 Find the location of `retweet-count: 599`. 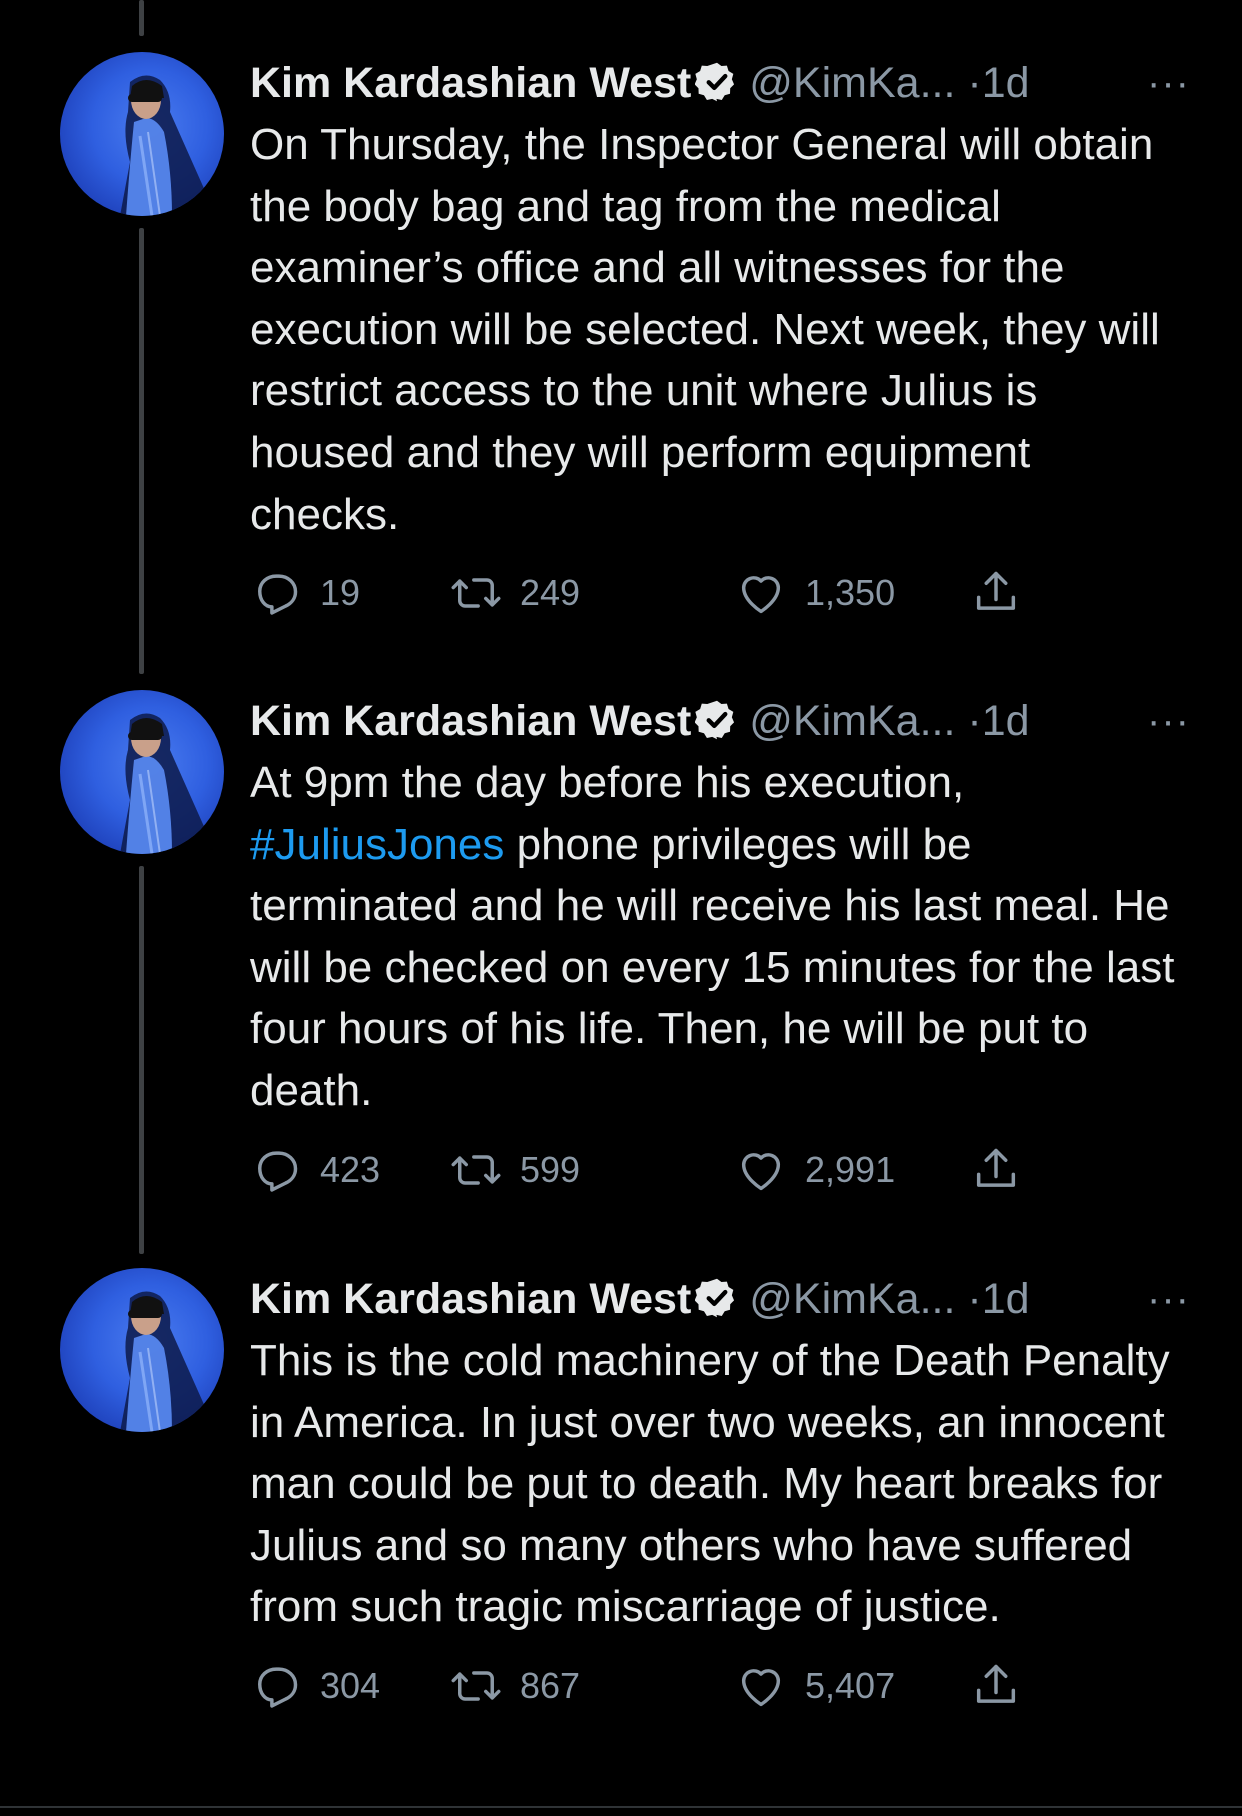

retweet-count: 599 is located at coordinates (550, 1169).